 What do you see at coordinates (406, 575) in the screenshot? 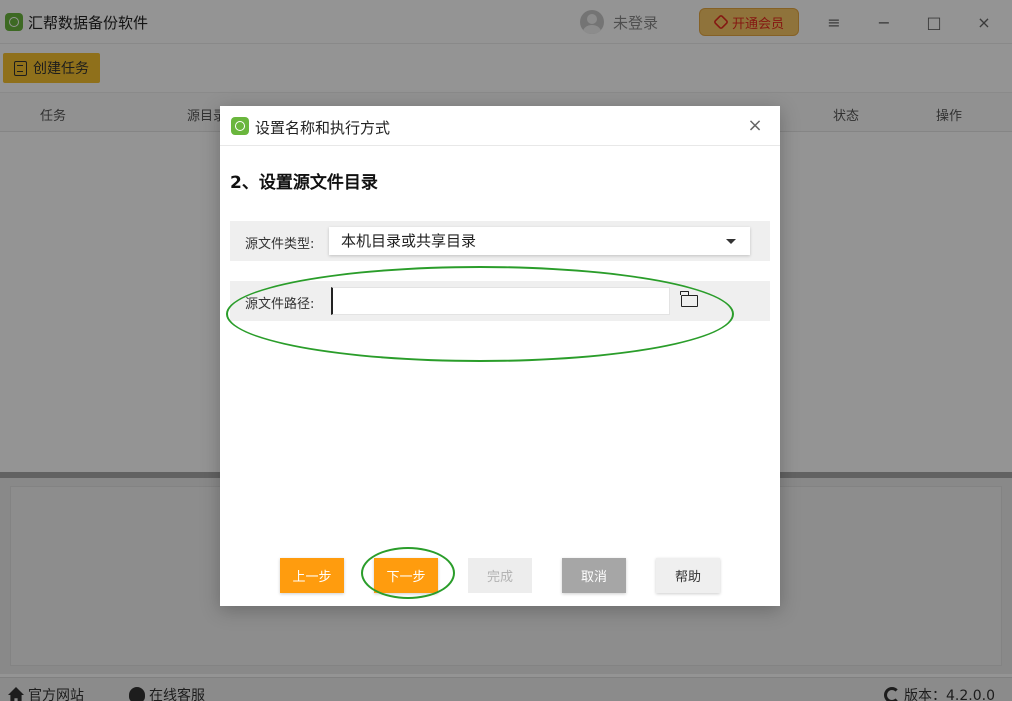
I see `next-step-button: 下一步` at bounding box center [406, 575].